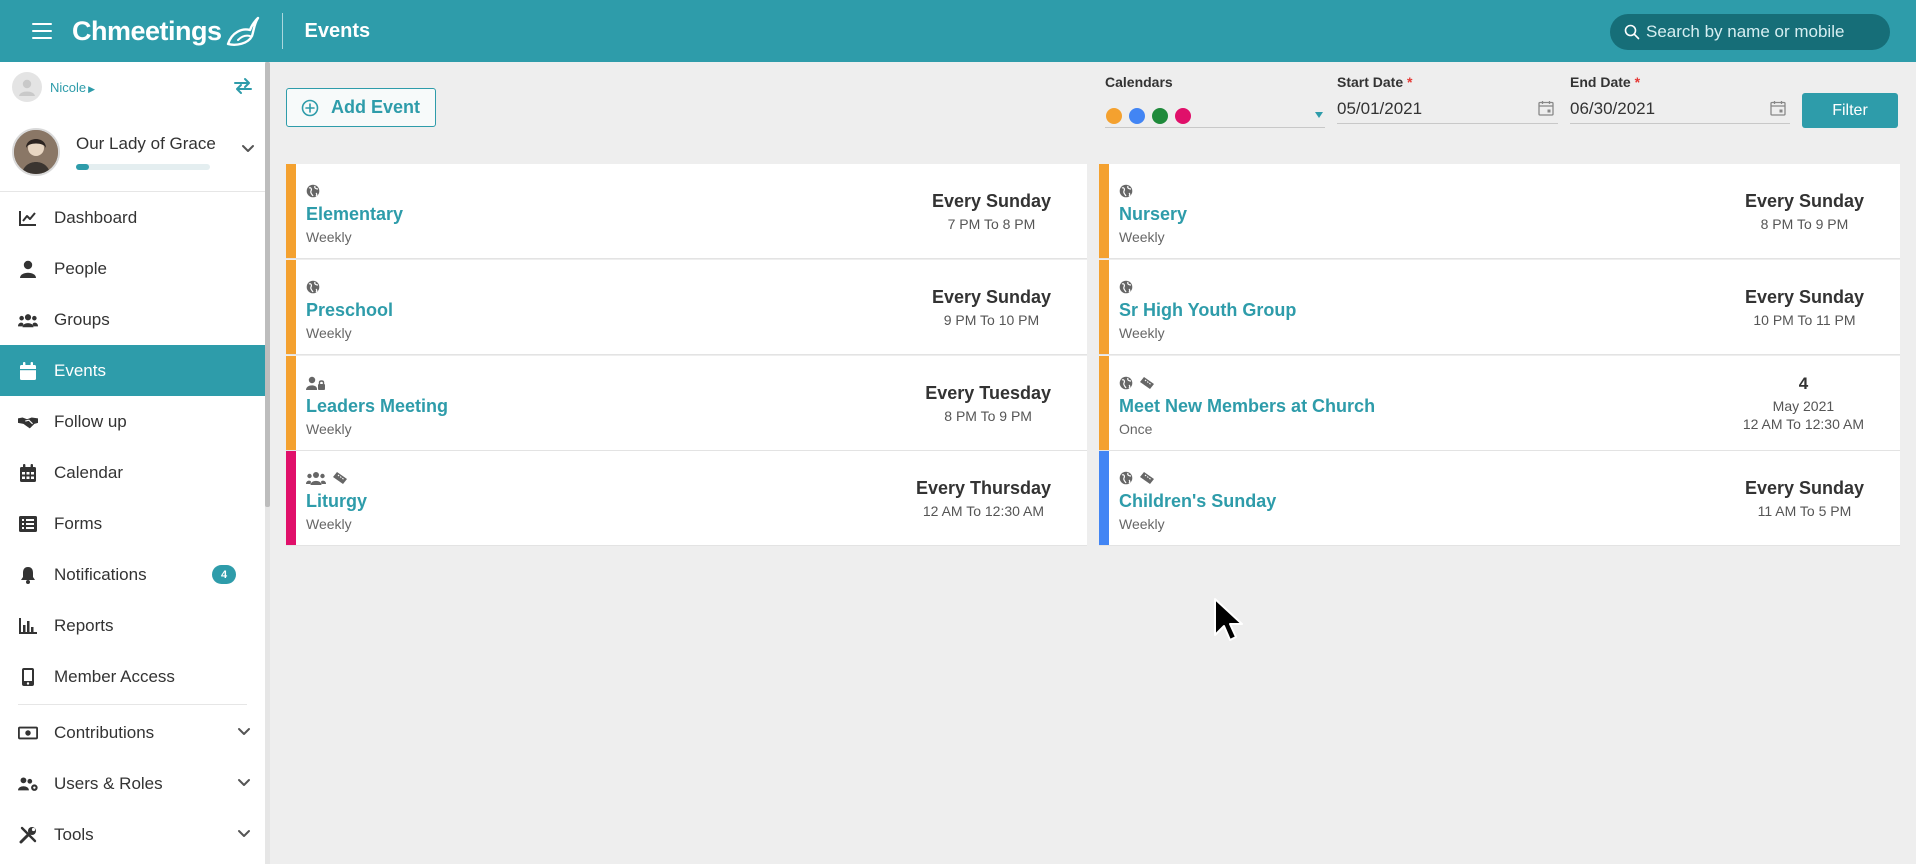  Describe the element at coordinates (28, 269) in the screenshot. I see `person-icon` at that location.